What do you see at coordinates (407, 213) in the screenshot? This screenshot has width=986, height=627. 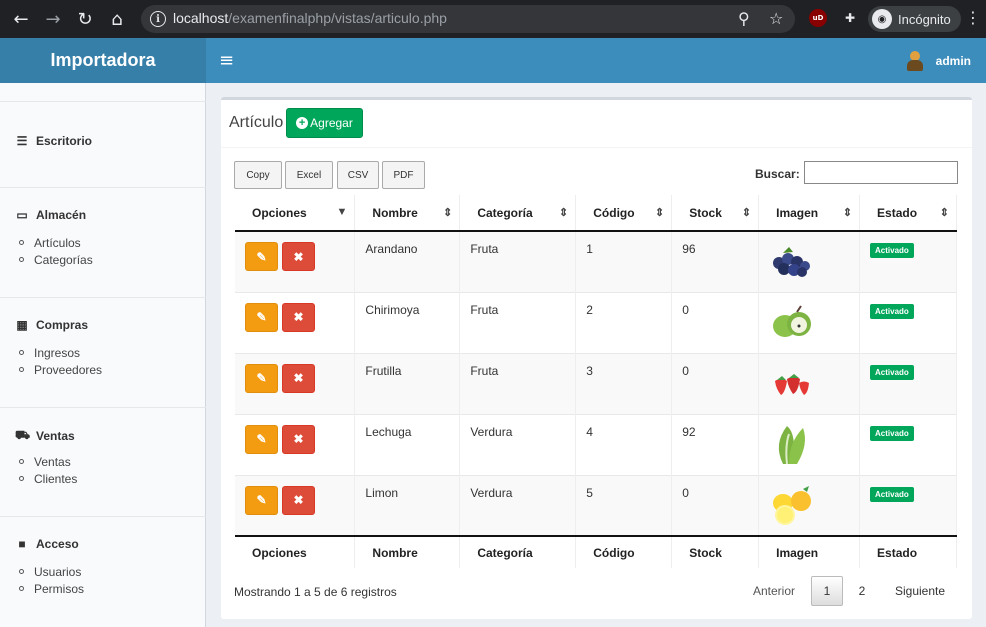 I see `col-header-nombre: Nombre ⇕` at bounding box center [407, 213].